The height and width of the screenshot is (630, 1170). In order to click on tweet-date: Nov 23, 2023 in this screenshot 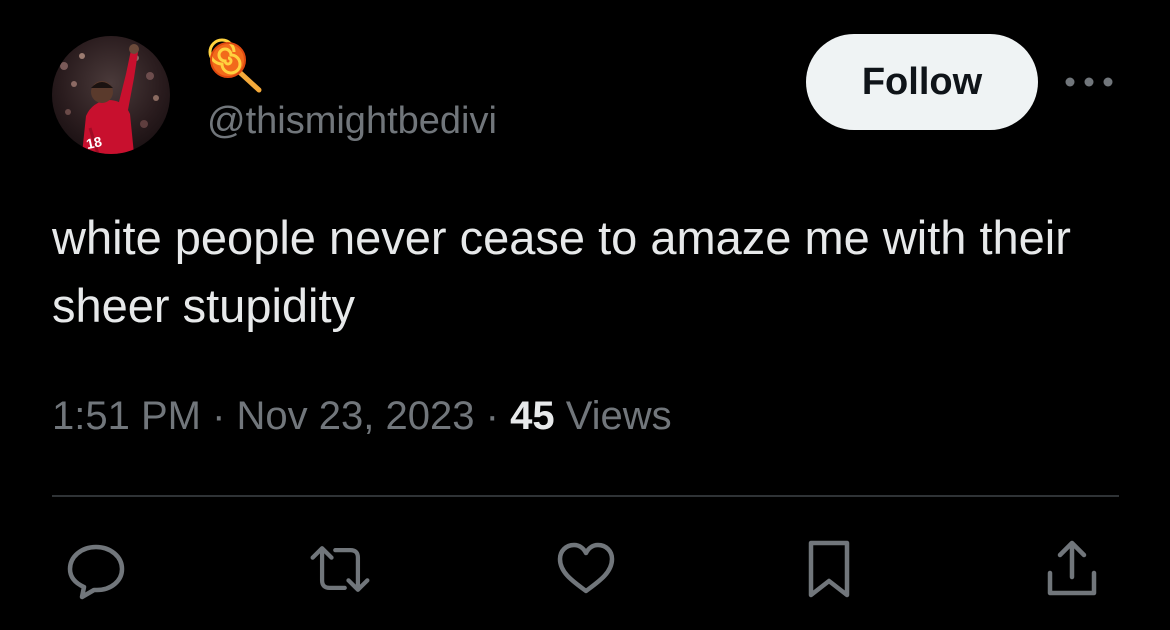, I will do `click(356, 416)`.